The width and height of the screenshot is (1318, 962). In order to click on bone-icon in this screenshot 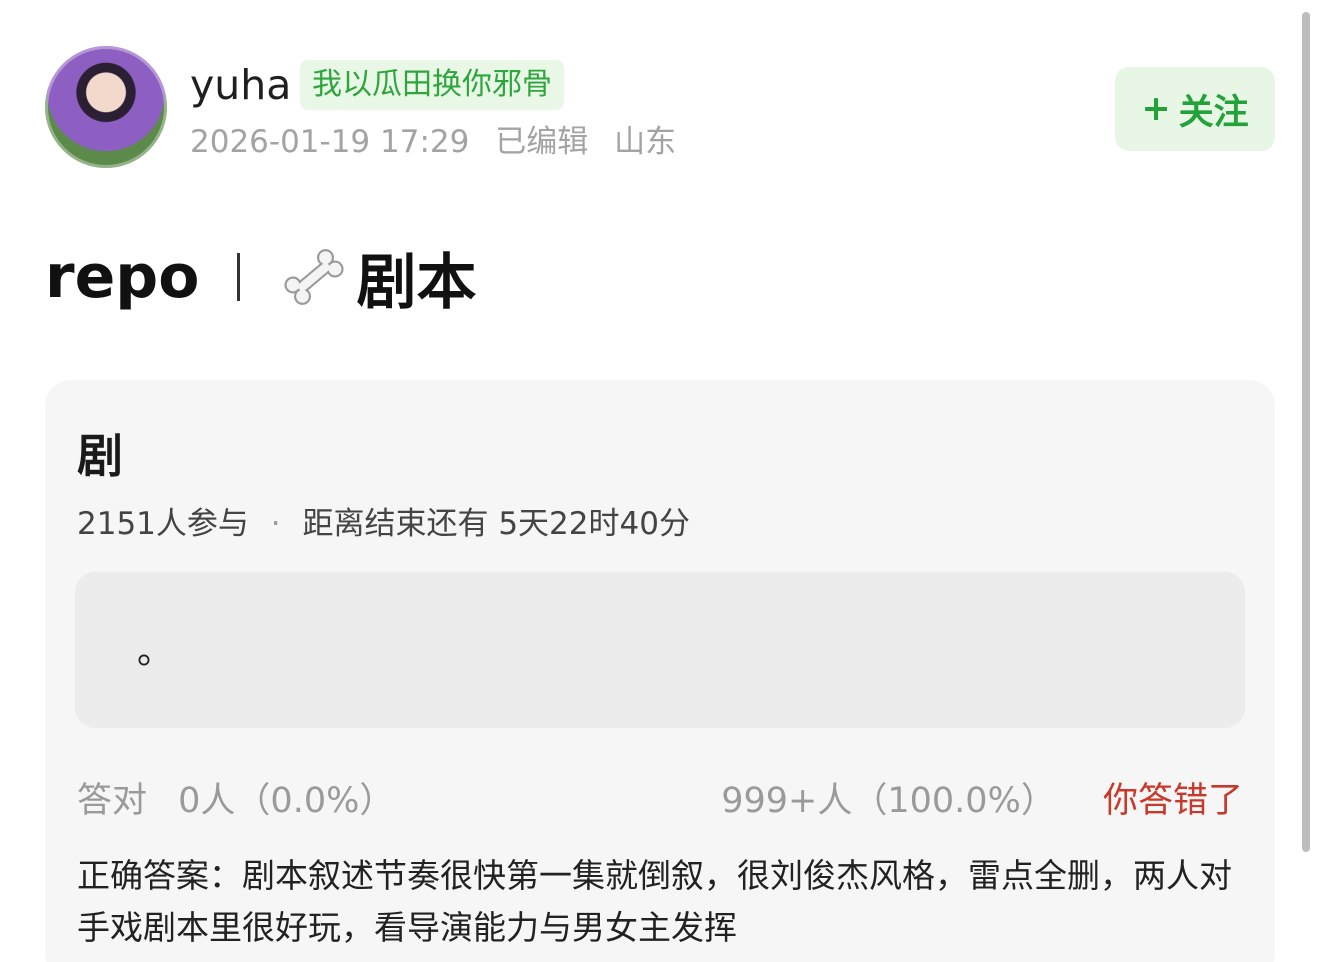, I will do `click(314, 277)`.